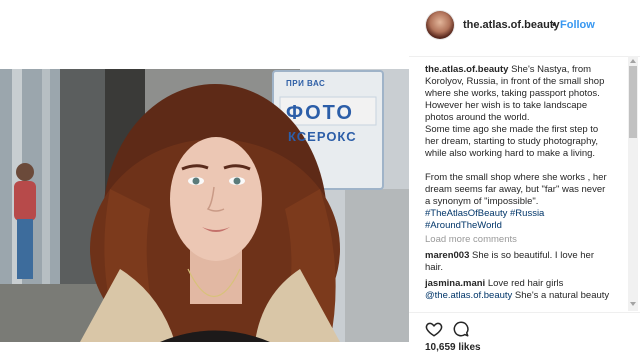  Describe the element at coordinates (466, 69) in the screenshot. I see `caption-username: the.atlas.of.beauty` at that location.